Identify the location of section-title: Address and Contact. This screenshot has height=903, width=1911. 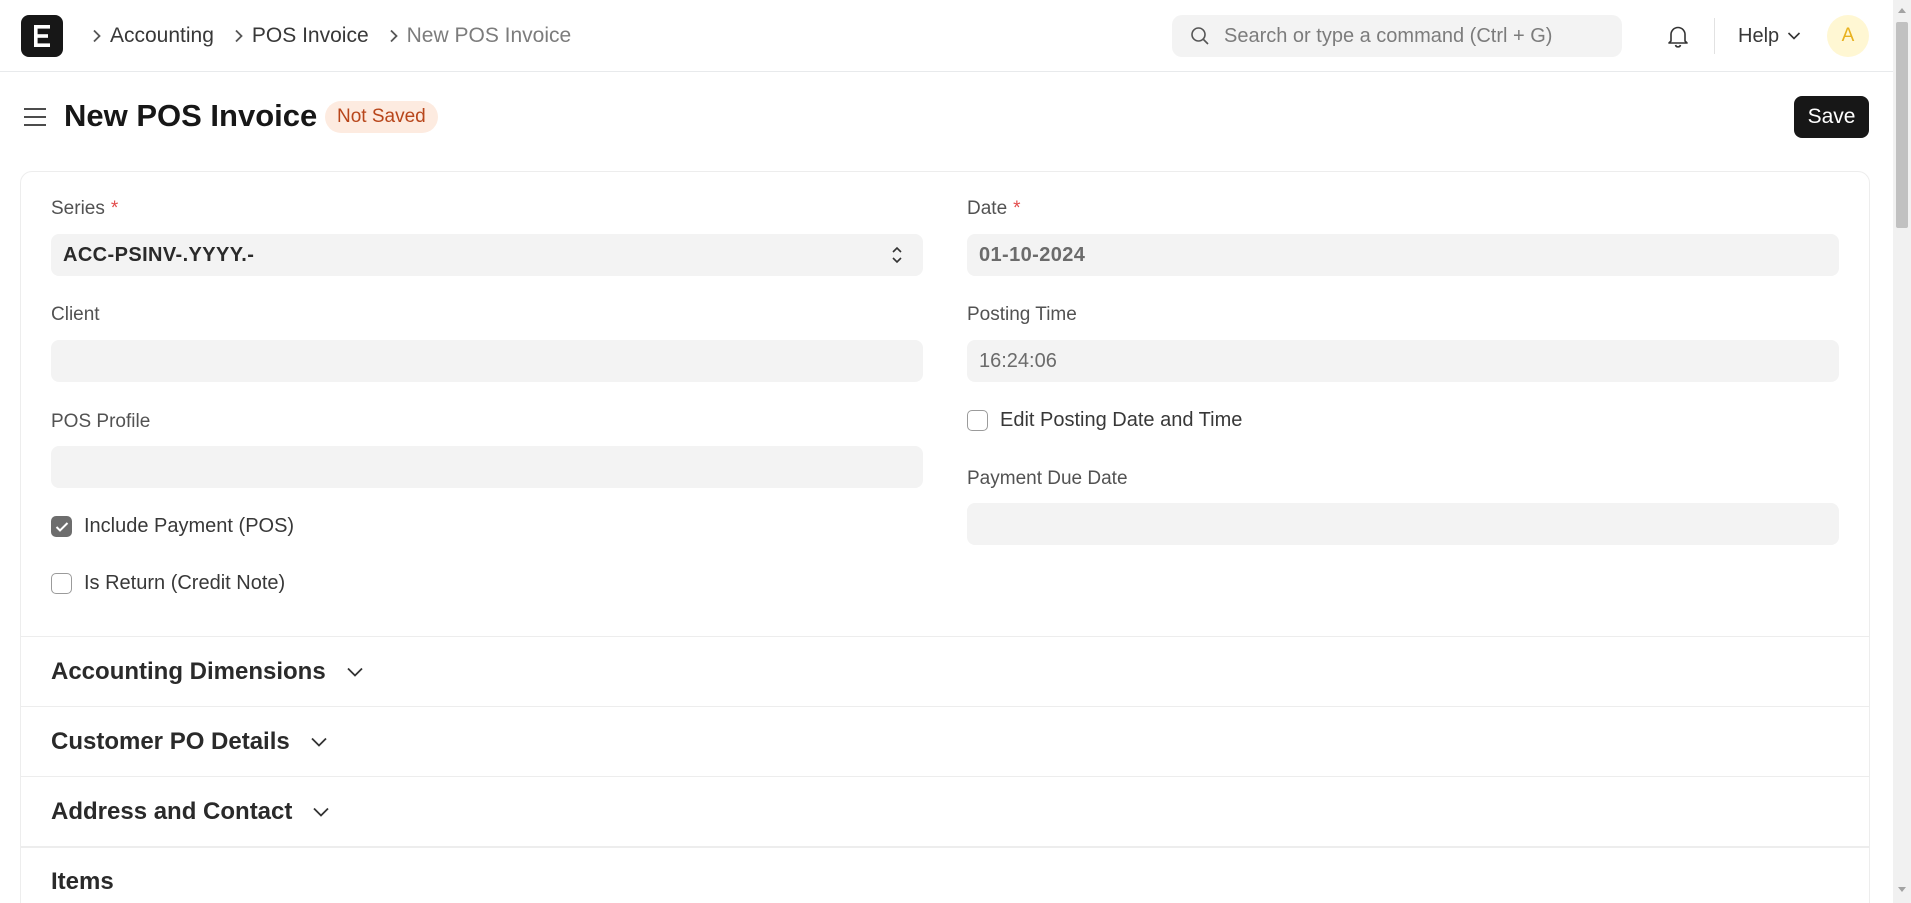
(172, 811).